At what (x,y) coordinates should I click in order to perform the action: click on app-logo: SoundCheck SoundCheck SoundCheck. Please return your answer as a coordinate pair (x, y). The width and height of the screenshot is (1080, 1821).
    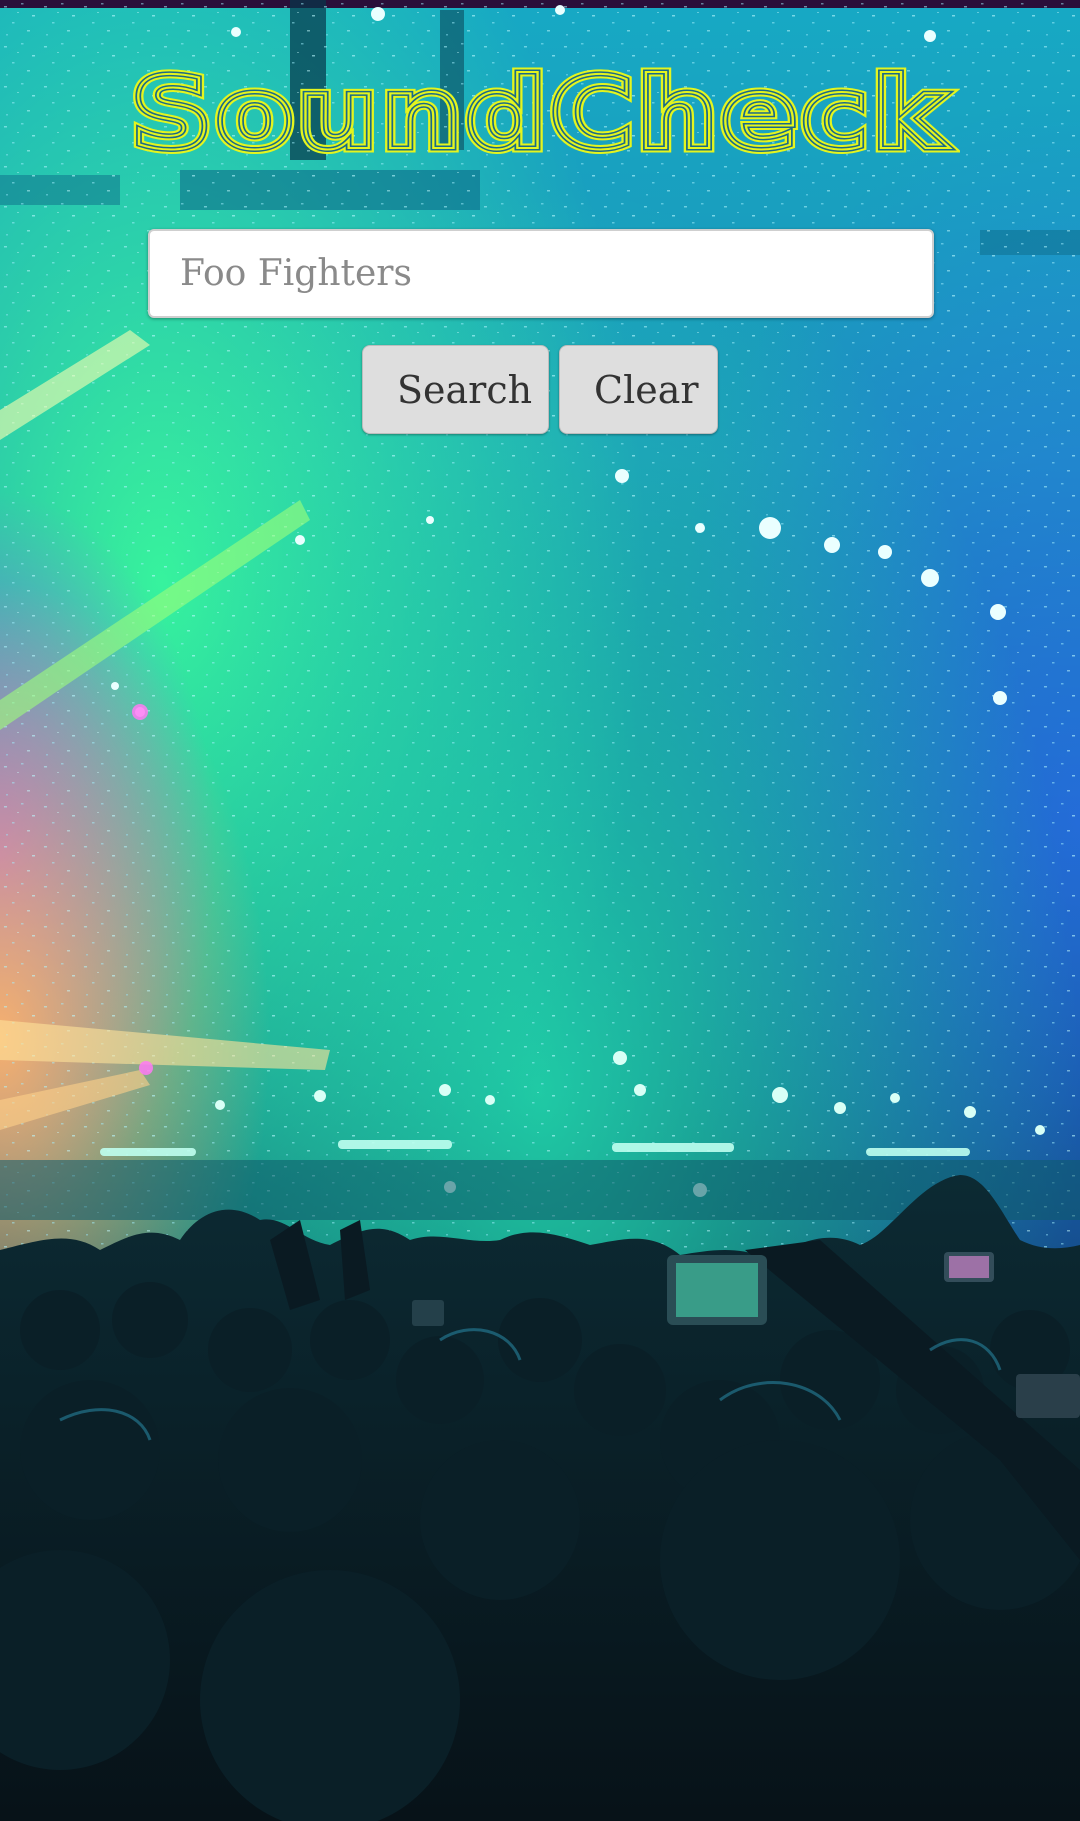
    Looking at the image, I should click on (540, 111).